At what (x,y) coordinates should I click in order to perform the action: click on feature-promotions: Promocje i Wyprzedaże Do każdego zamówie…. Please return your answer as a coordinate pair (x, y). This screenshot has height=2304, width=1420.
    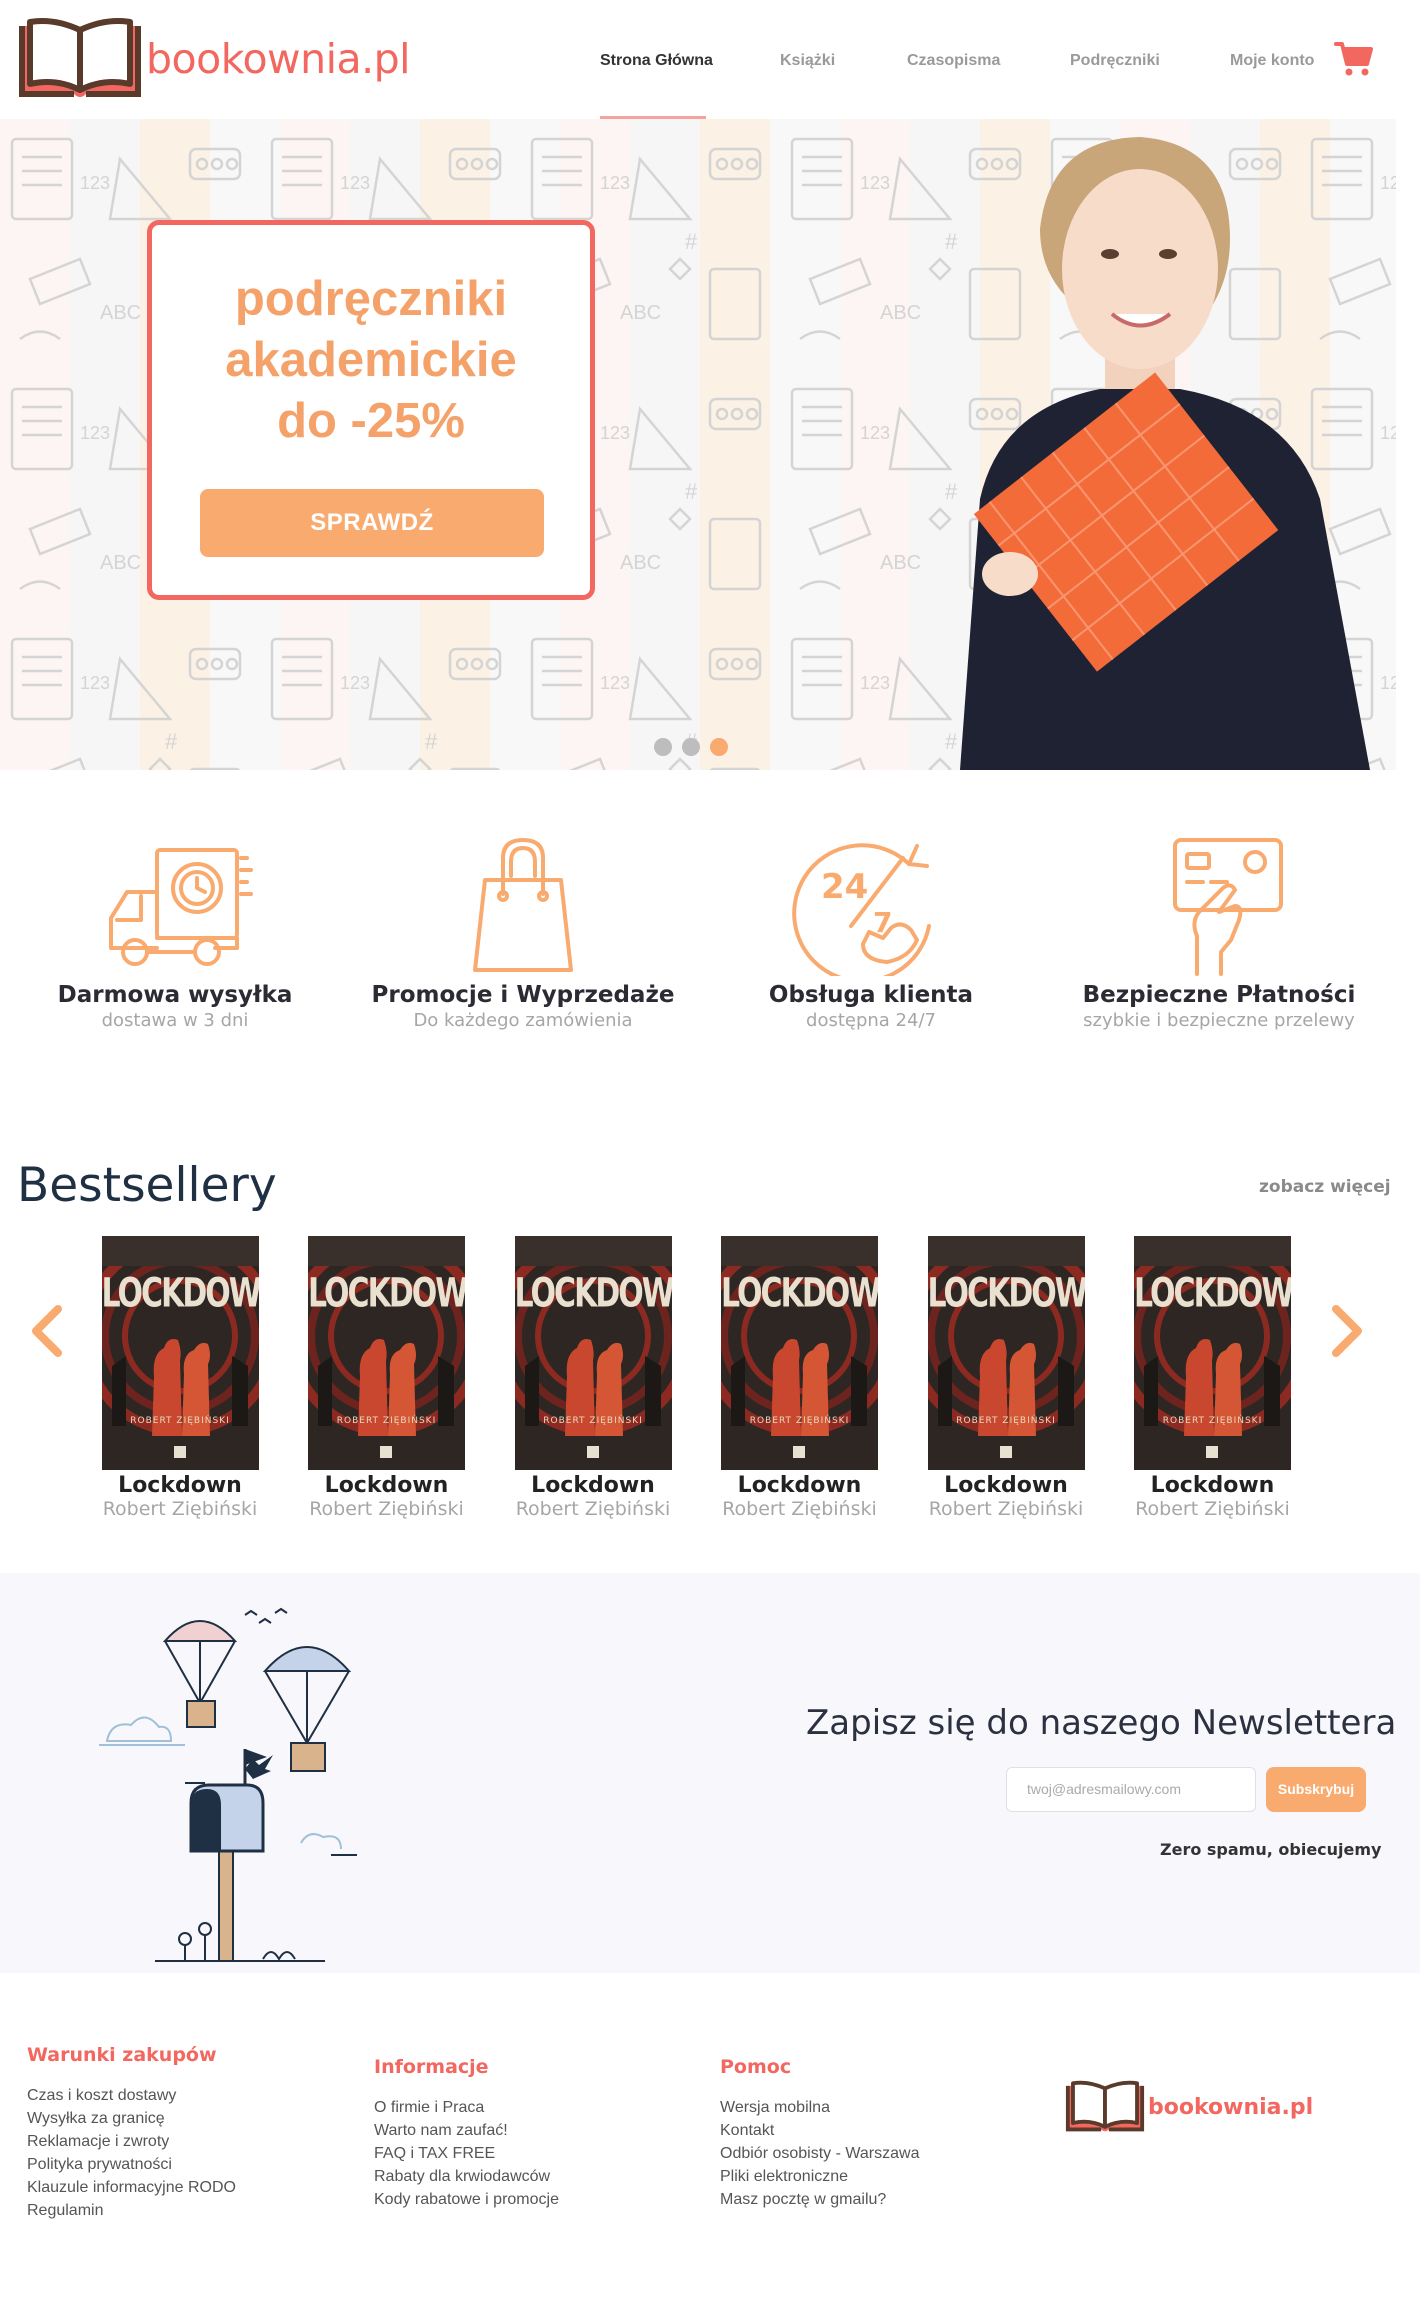
    Looking at the image, I should click on (523, 933).